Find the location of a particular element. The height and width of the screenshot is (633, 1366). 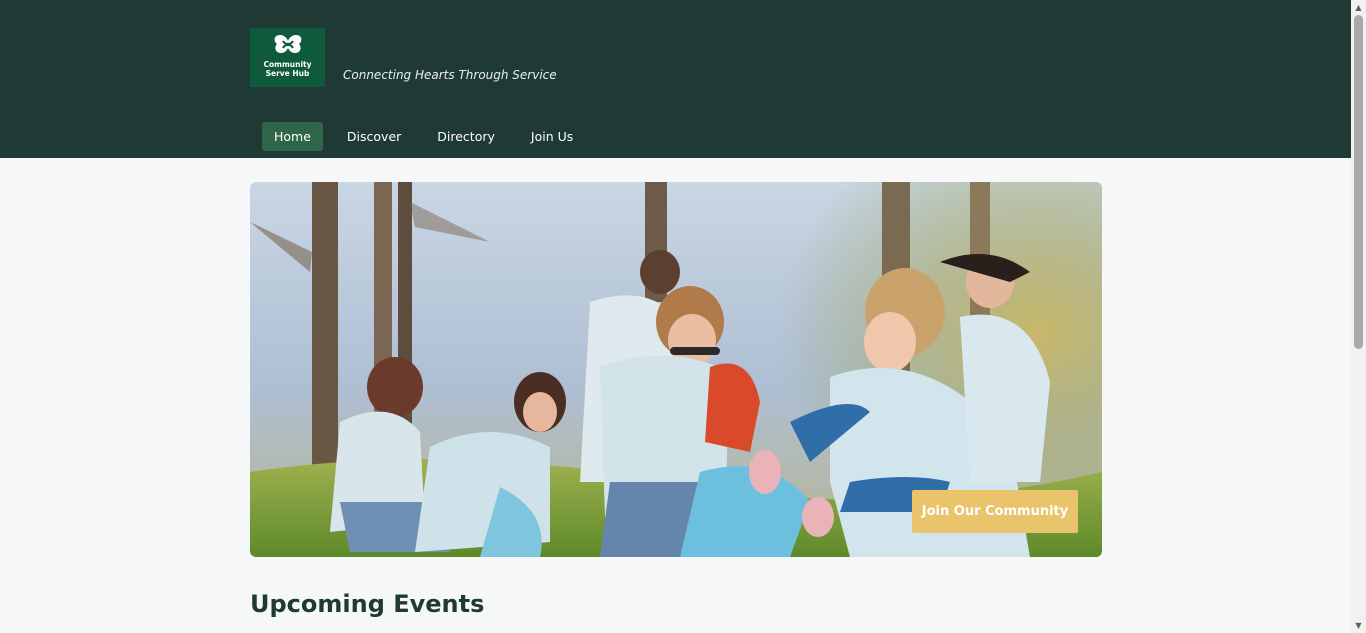

site-logo: Community Serve Hub is located at coordinates (287, 57).